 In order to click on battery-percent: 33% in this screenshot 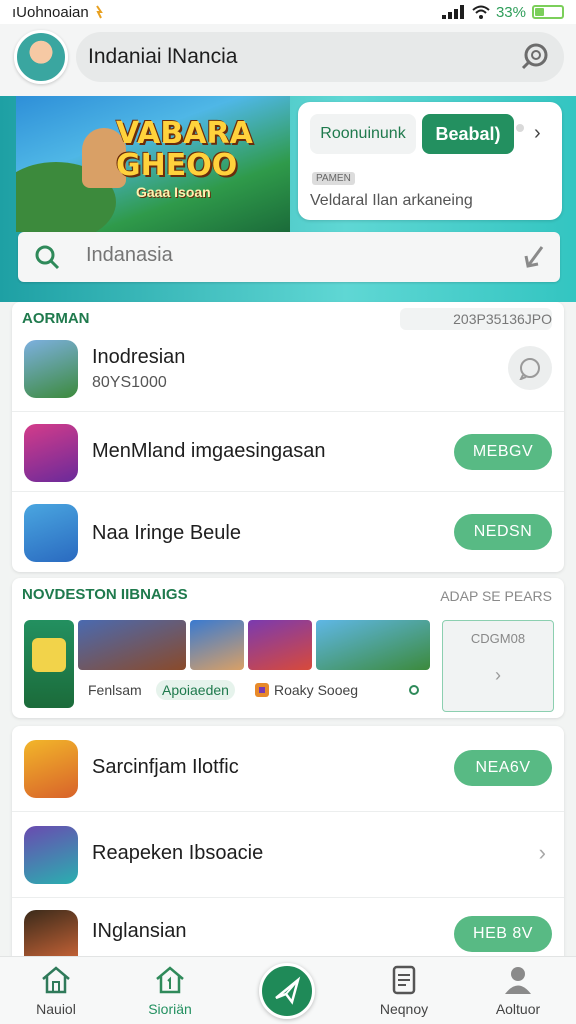, I will do `click(510, 12)`.